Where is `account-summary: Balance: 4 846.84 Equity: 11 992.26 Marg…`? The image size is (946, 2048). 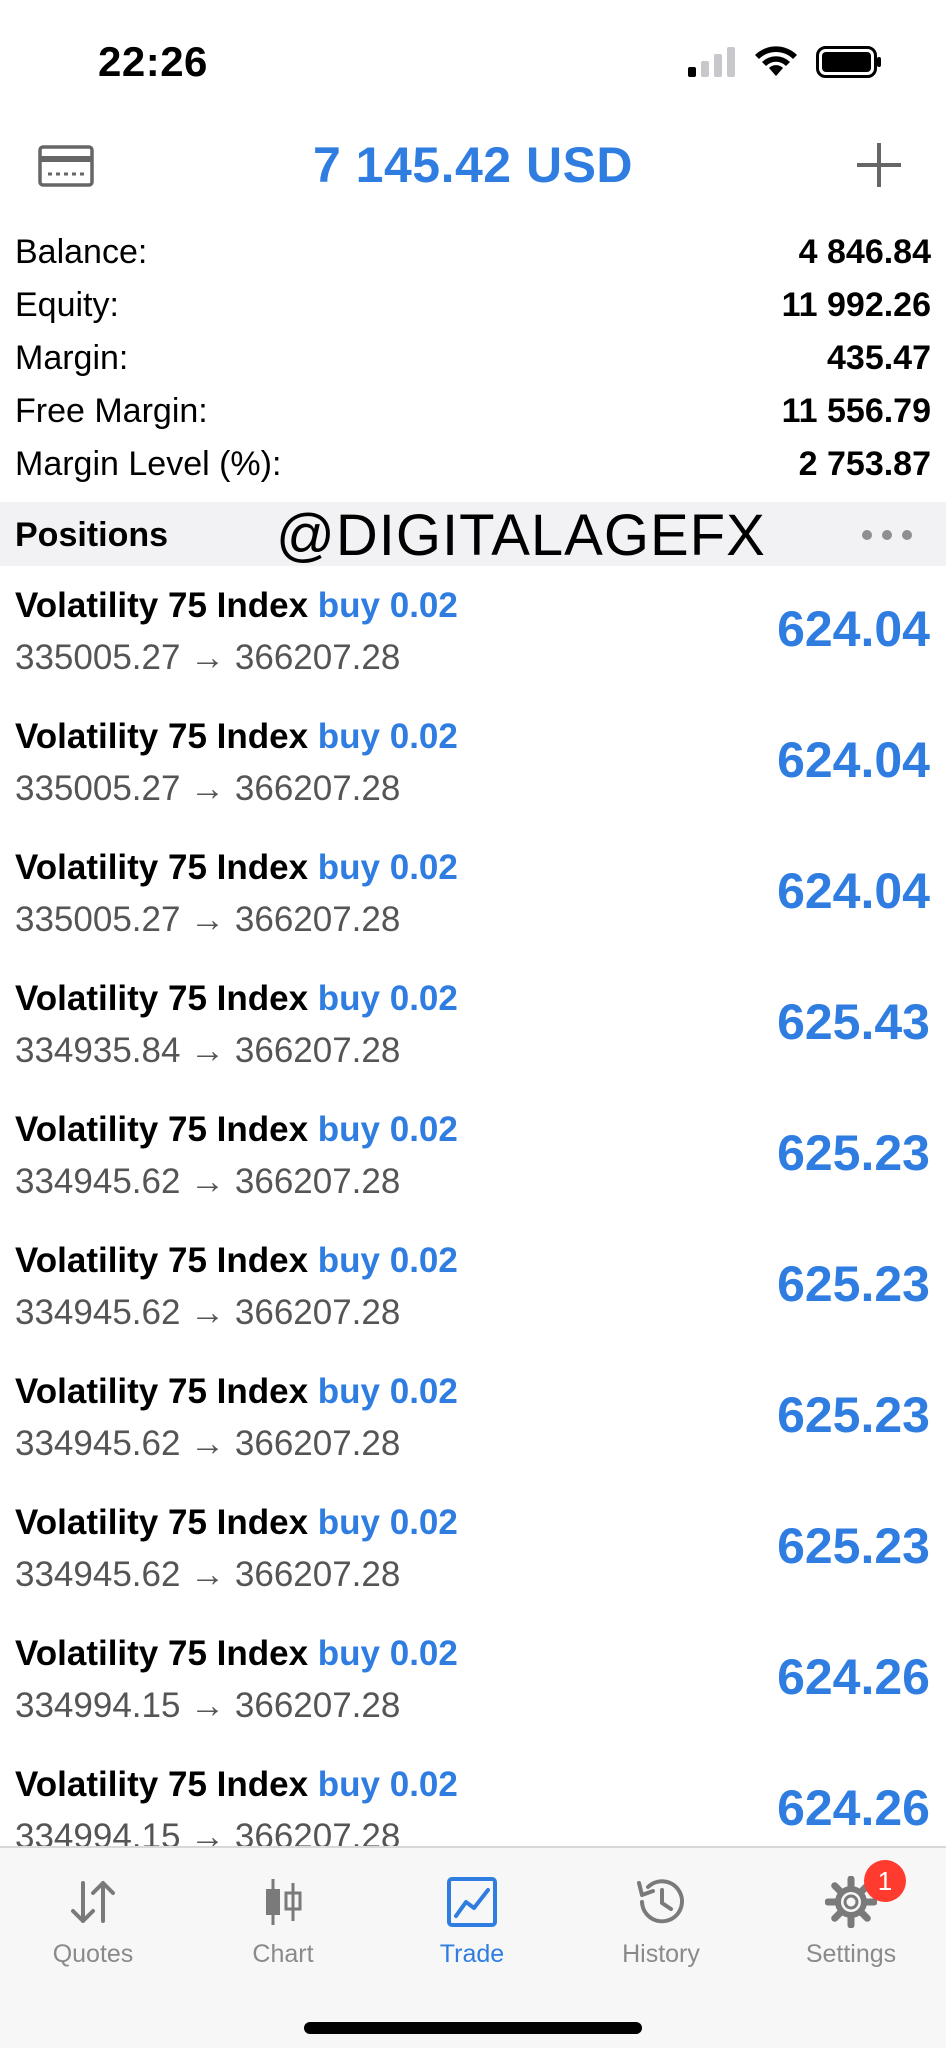 account-summary: Balance: 4 846.84 Equity: 11 992.26 Marg… is located at coordinates (473, 358).